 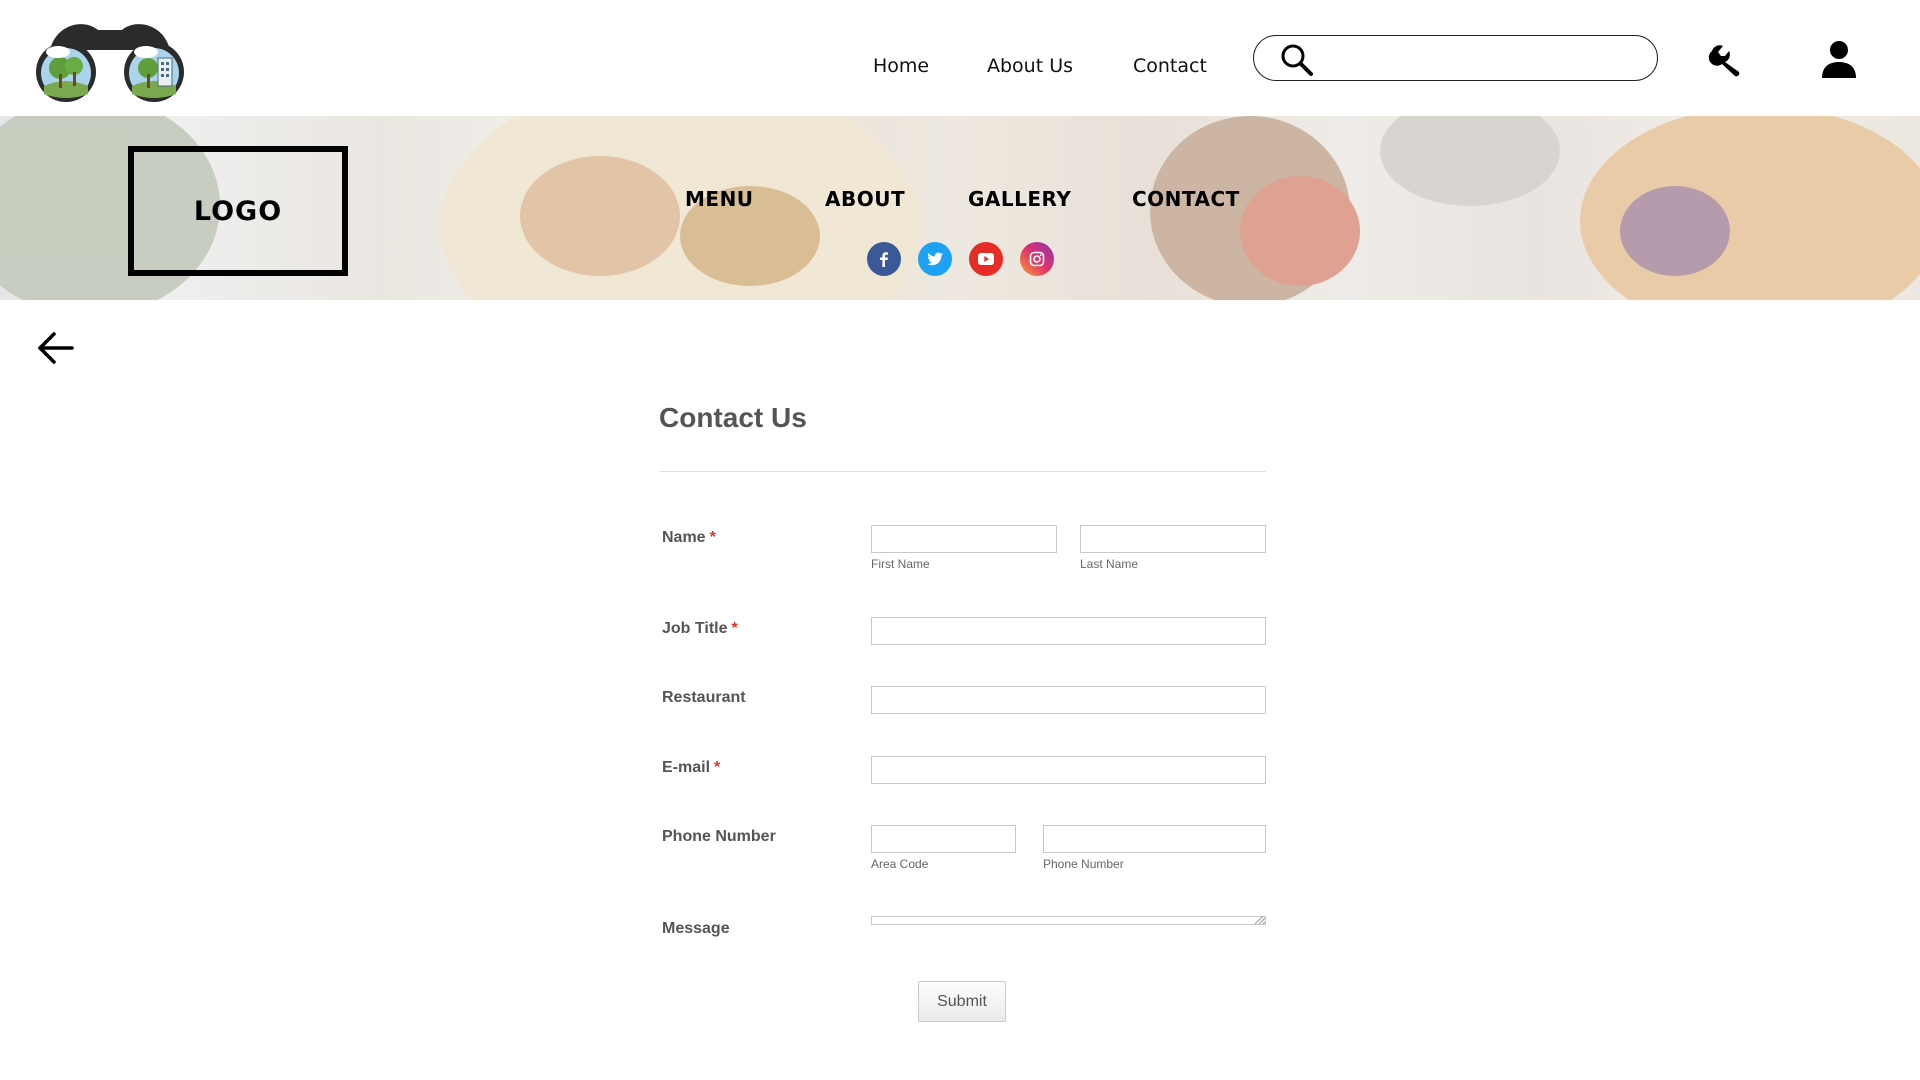 What do you see at coordinates (1068, 920) in the screenshot?
I see `message-textarea` at bounding box center [1068, 920].